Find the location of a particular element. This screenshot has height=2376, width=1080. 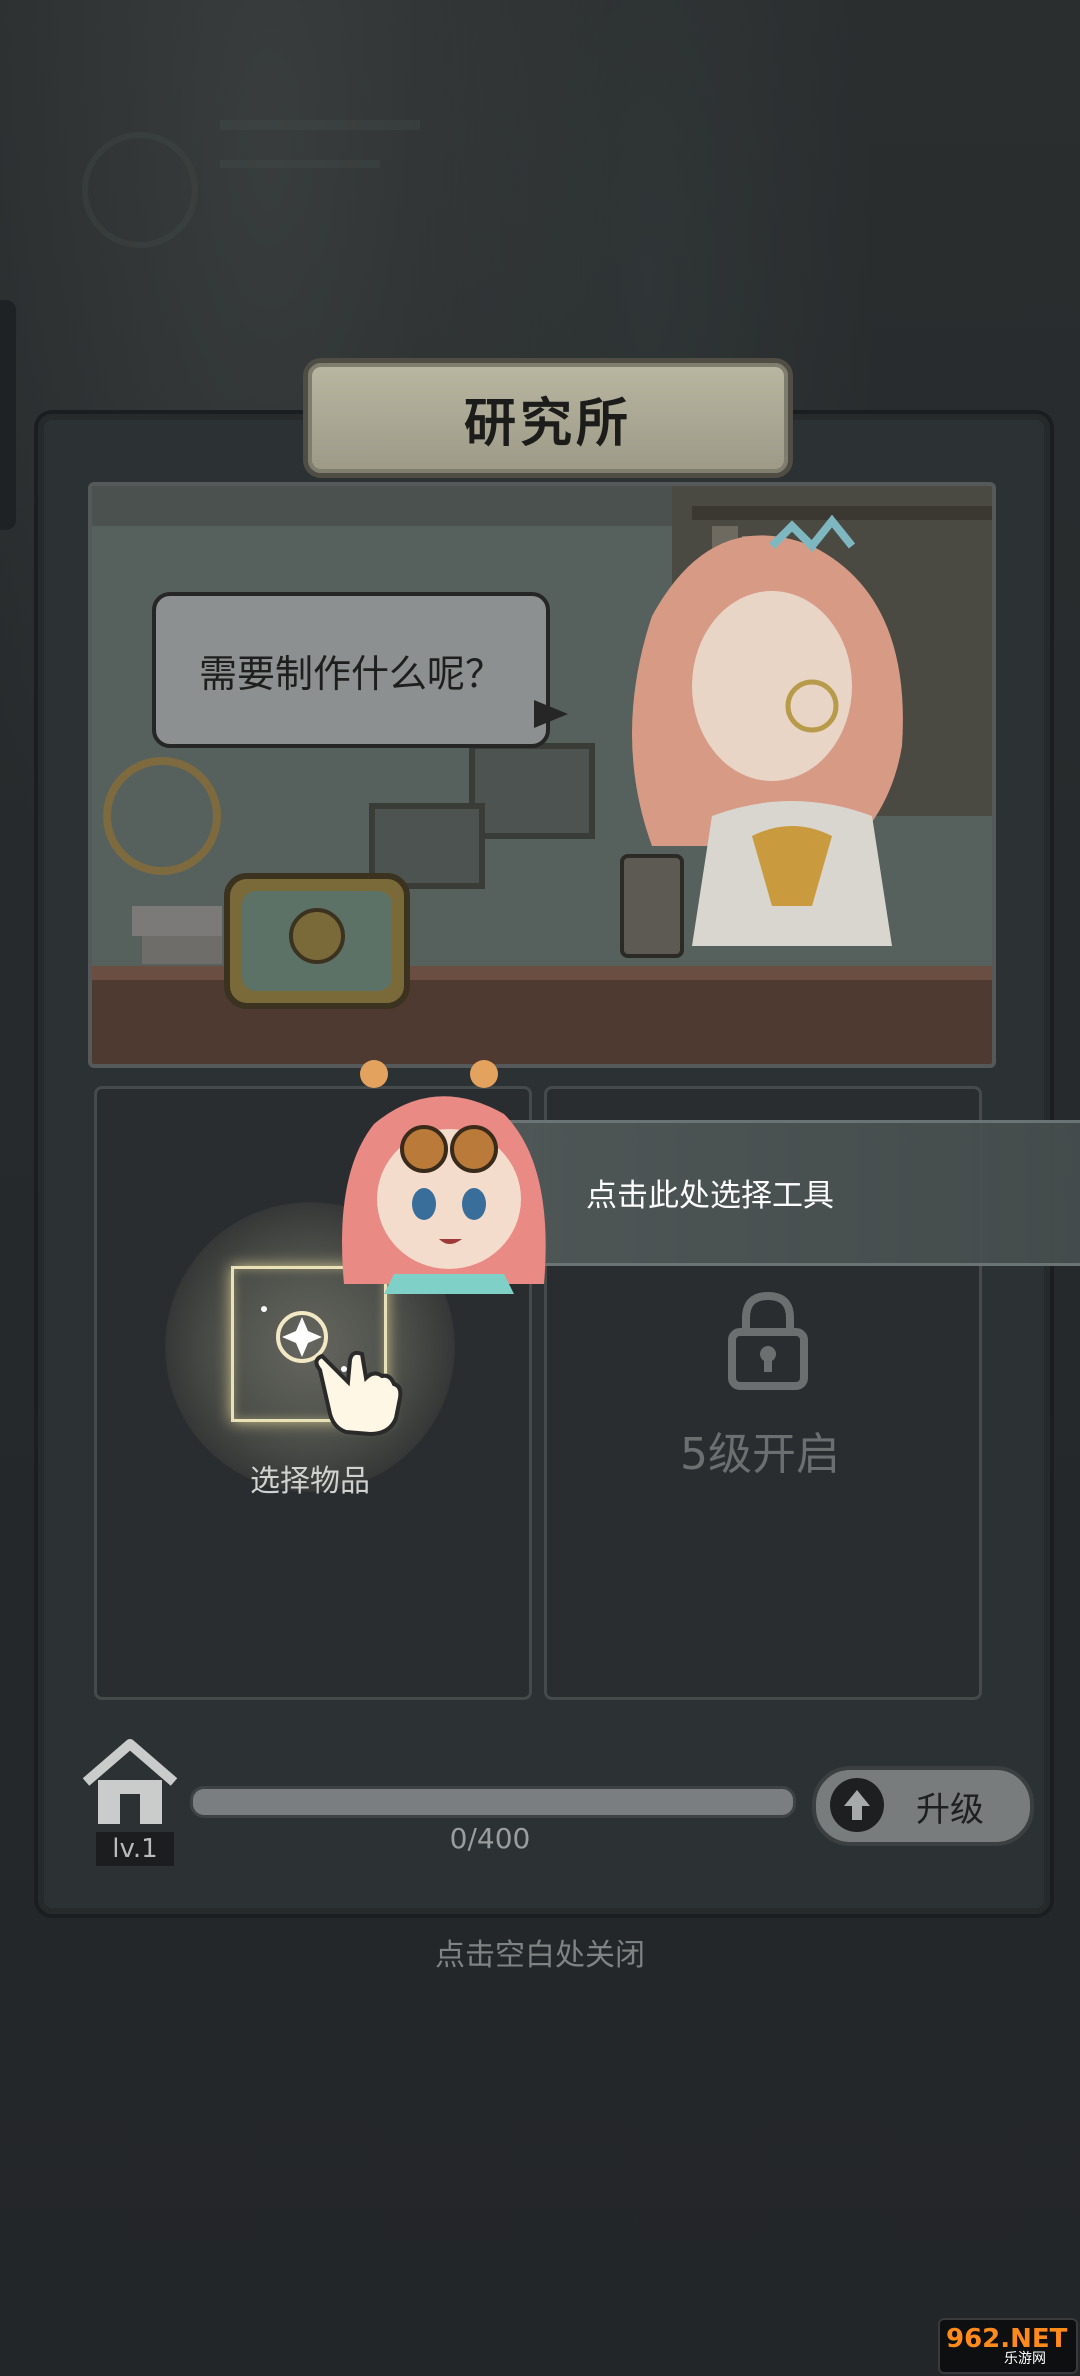

speech-bubble-tail is located at coordinates (551, 714).